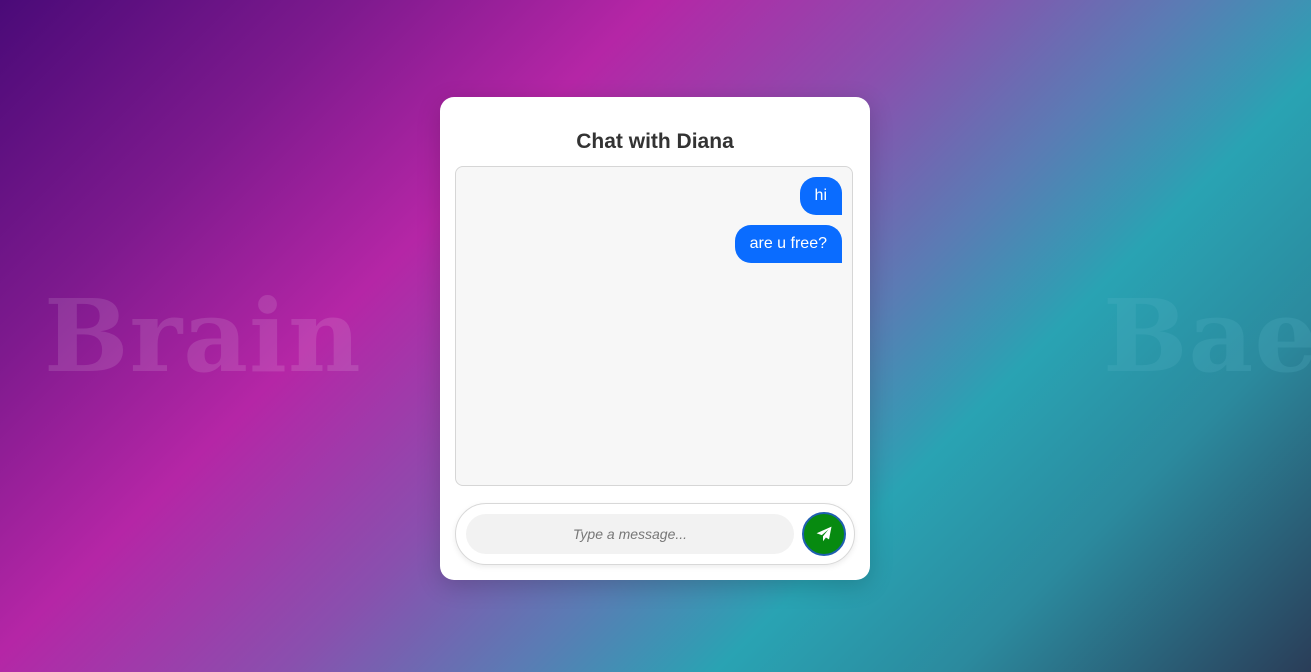 This screenshot has height=672, width=1311. Describe the element at coordinates (654, 326) in the screenshot. I see `message-list: hi are u free?` at that location.